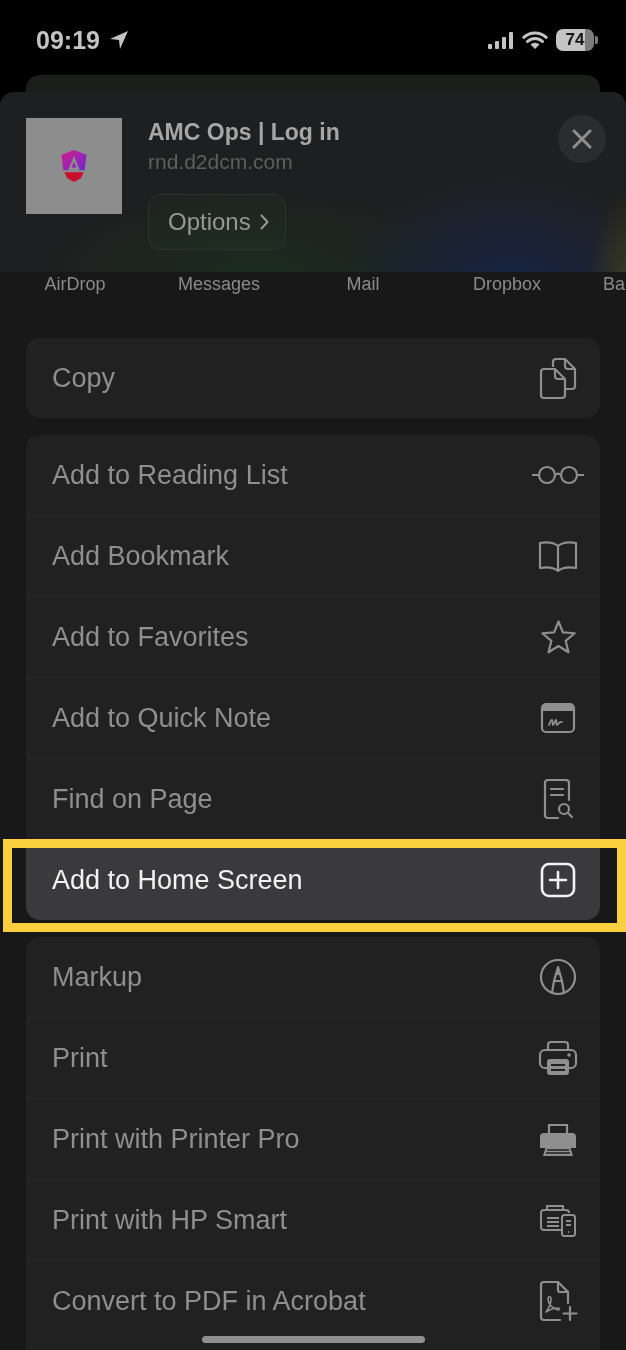 This screenshot has height=1350, width=626. Describe the element at coordinates (501, 40) in the screenshot. I see `signal-icon` at that location.